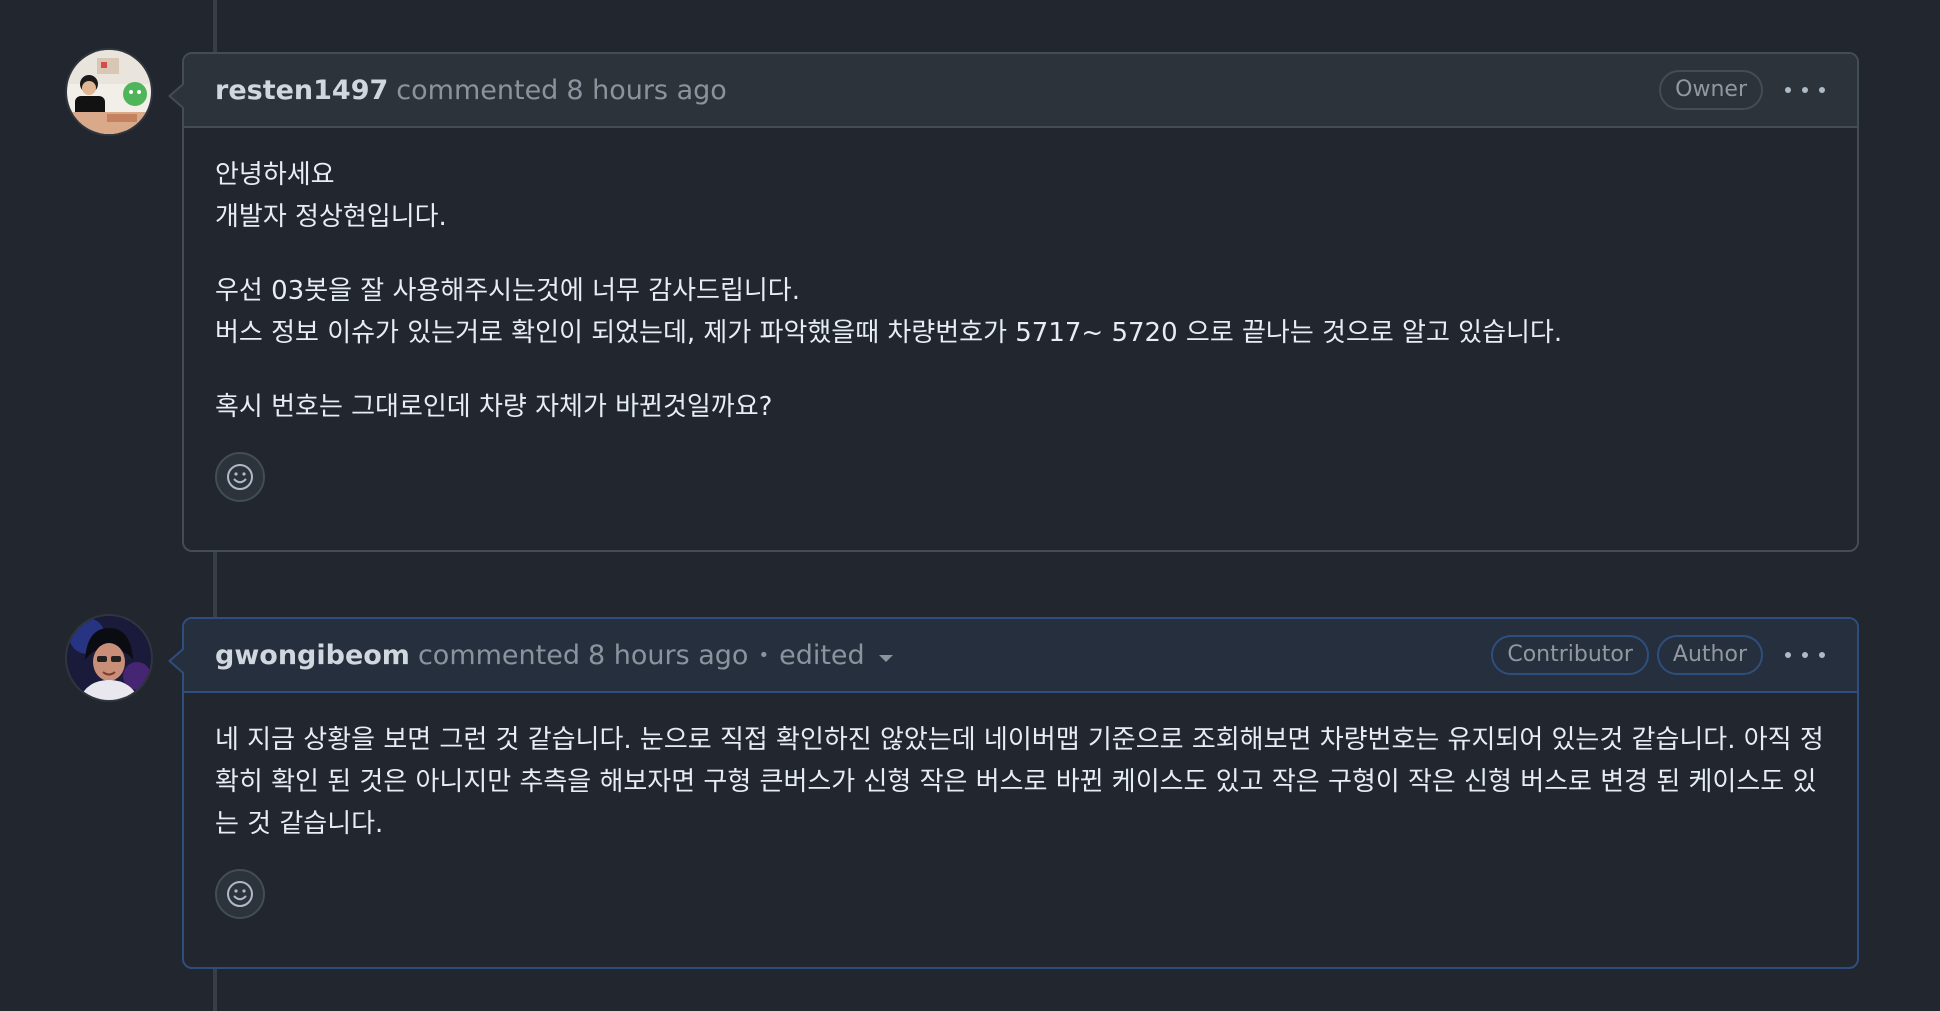 This screenshot has width=1940, height=1011. Describe the element at coordinates (301, 90) in the screenshot. I see `comment-author-username: resten1497` at that location.